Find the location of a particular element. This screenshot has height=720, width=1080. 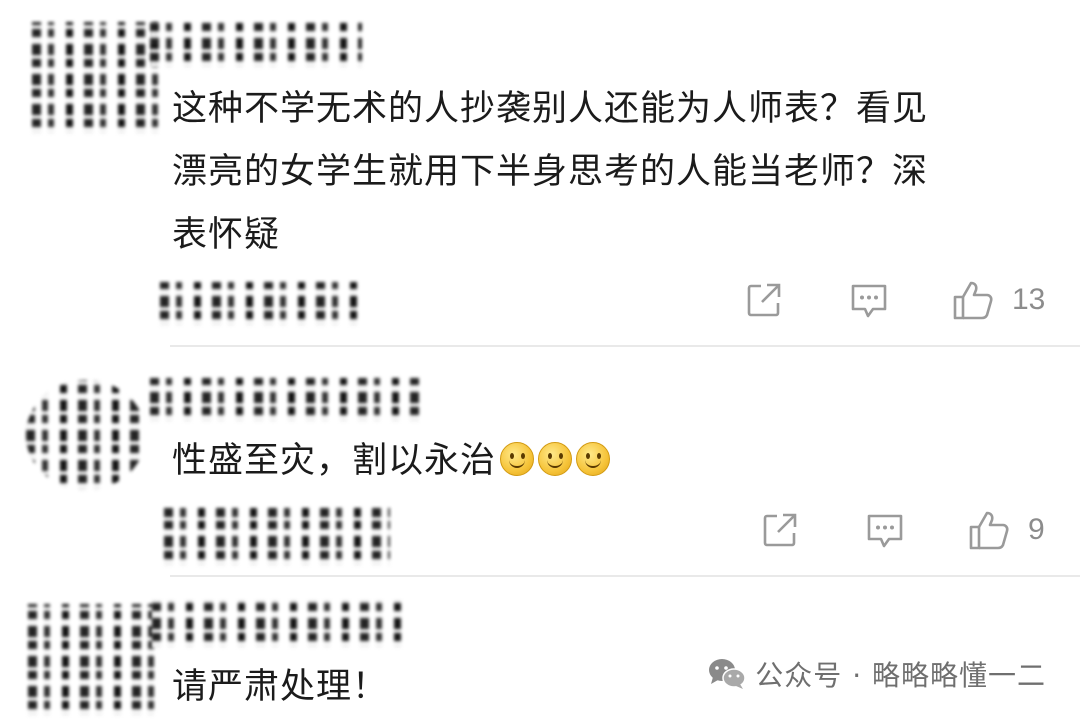

comment-text: 请严肃处理！ is located at coordinates (280, 687).